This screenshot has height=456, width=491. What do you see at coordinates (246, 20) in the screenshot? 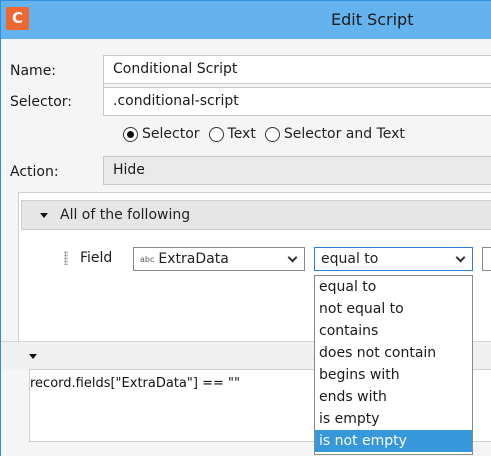
I see `title-bar: C Edit Script` at bounding box center [246, 20].